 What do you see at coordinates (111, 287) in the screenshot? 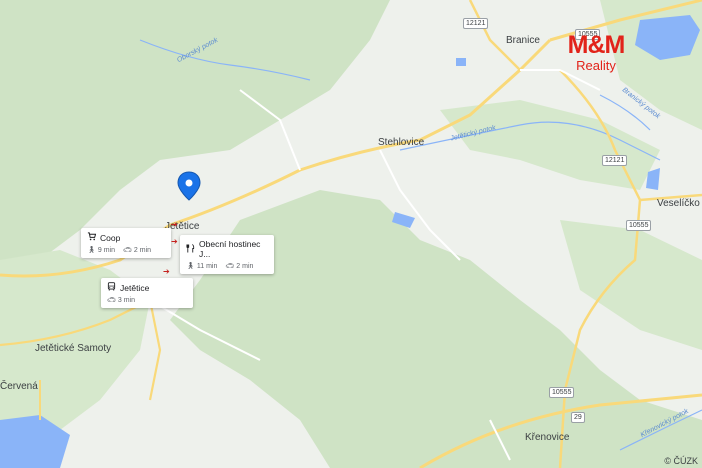
I see `bus-icon` at bounding box center [111, 287].